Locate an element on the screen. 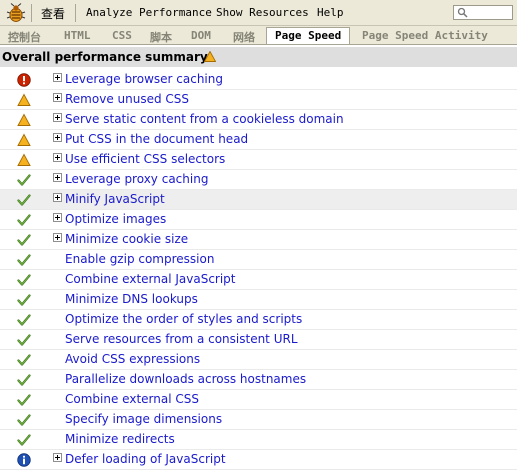  rule-row: Minimize DNS lookups is located at coordinates (258, 300).